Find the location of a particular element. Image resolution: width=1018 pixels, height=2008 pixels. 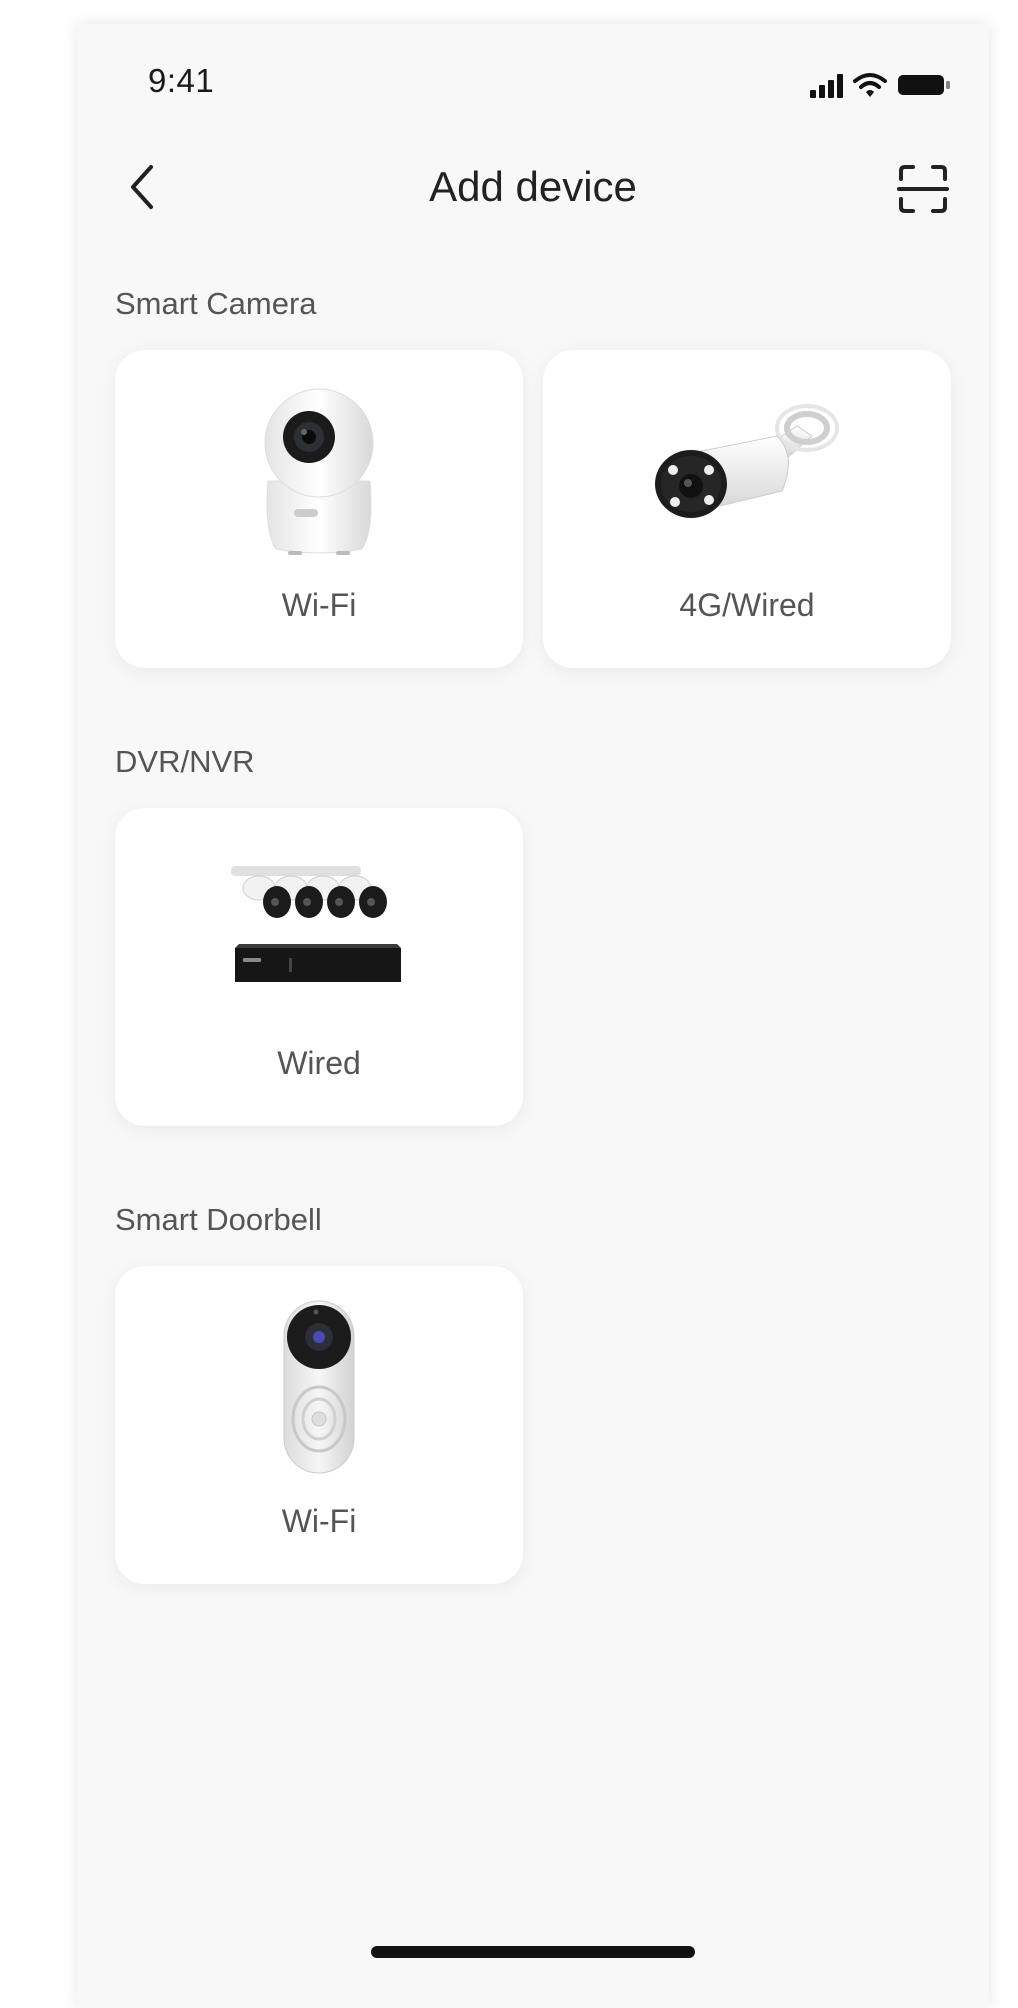

device-card-doorbell-wifi: Wi-Fi is located at coordinates (319, 1425).